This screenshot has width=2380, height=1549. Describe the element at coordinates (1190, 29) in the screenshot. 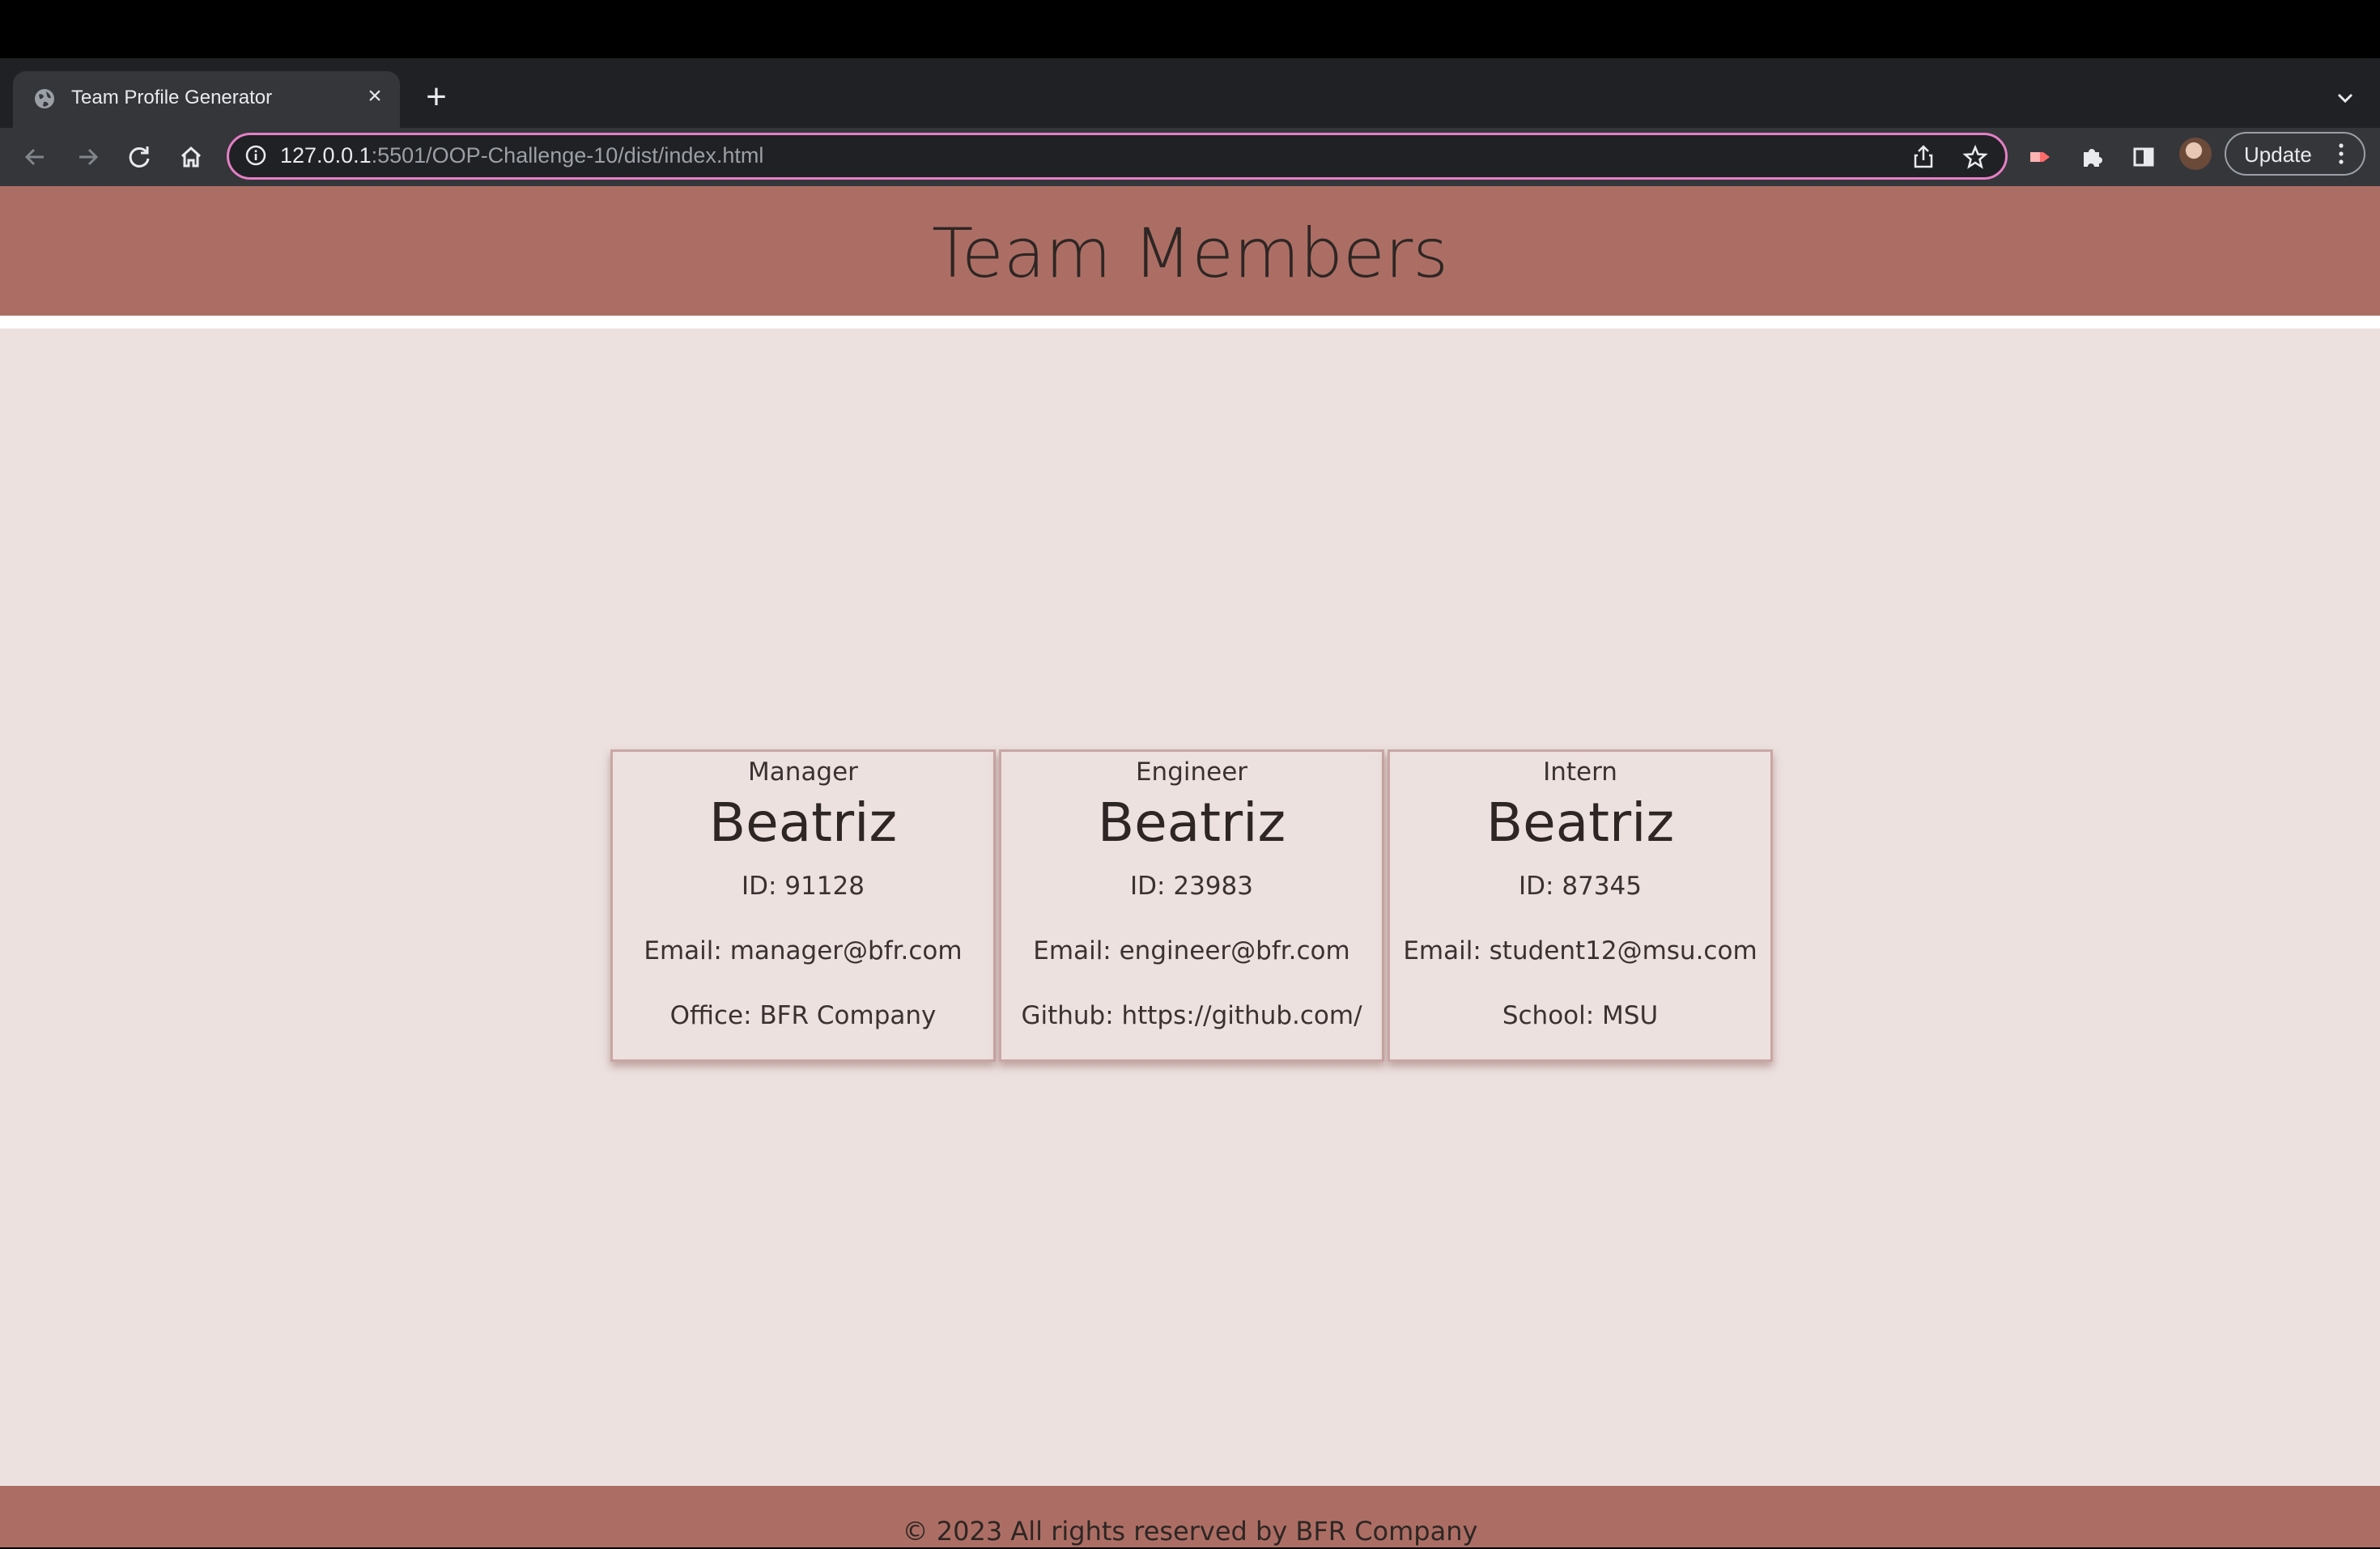

I see `os-menu-bar` at that location.